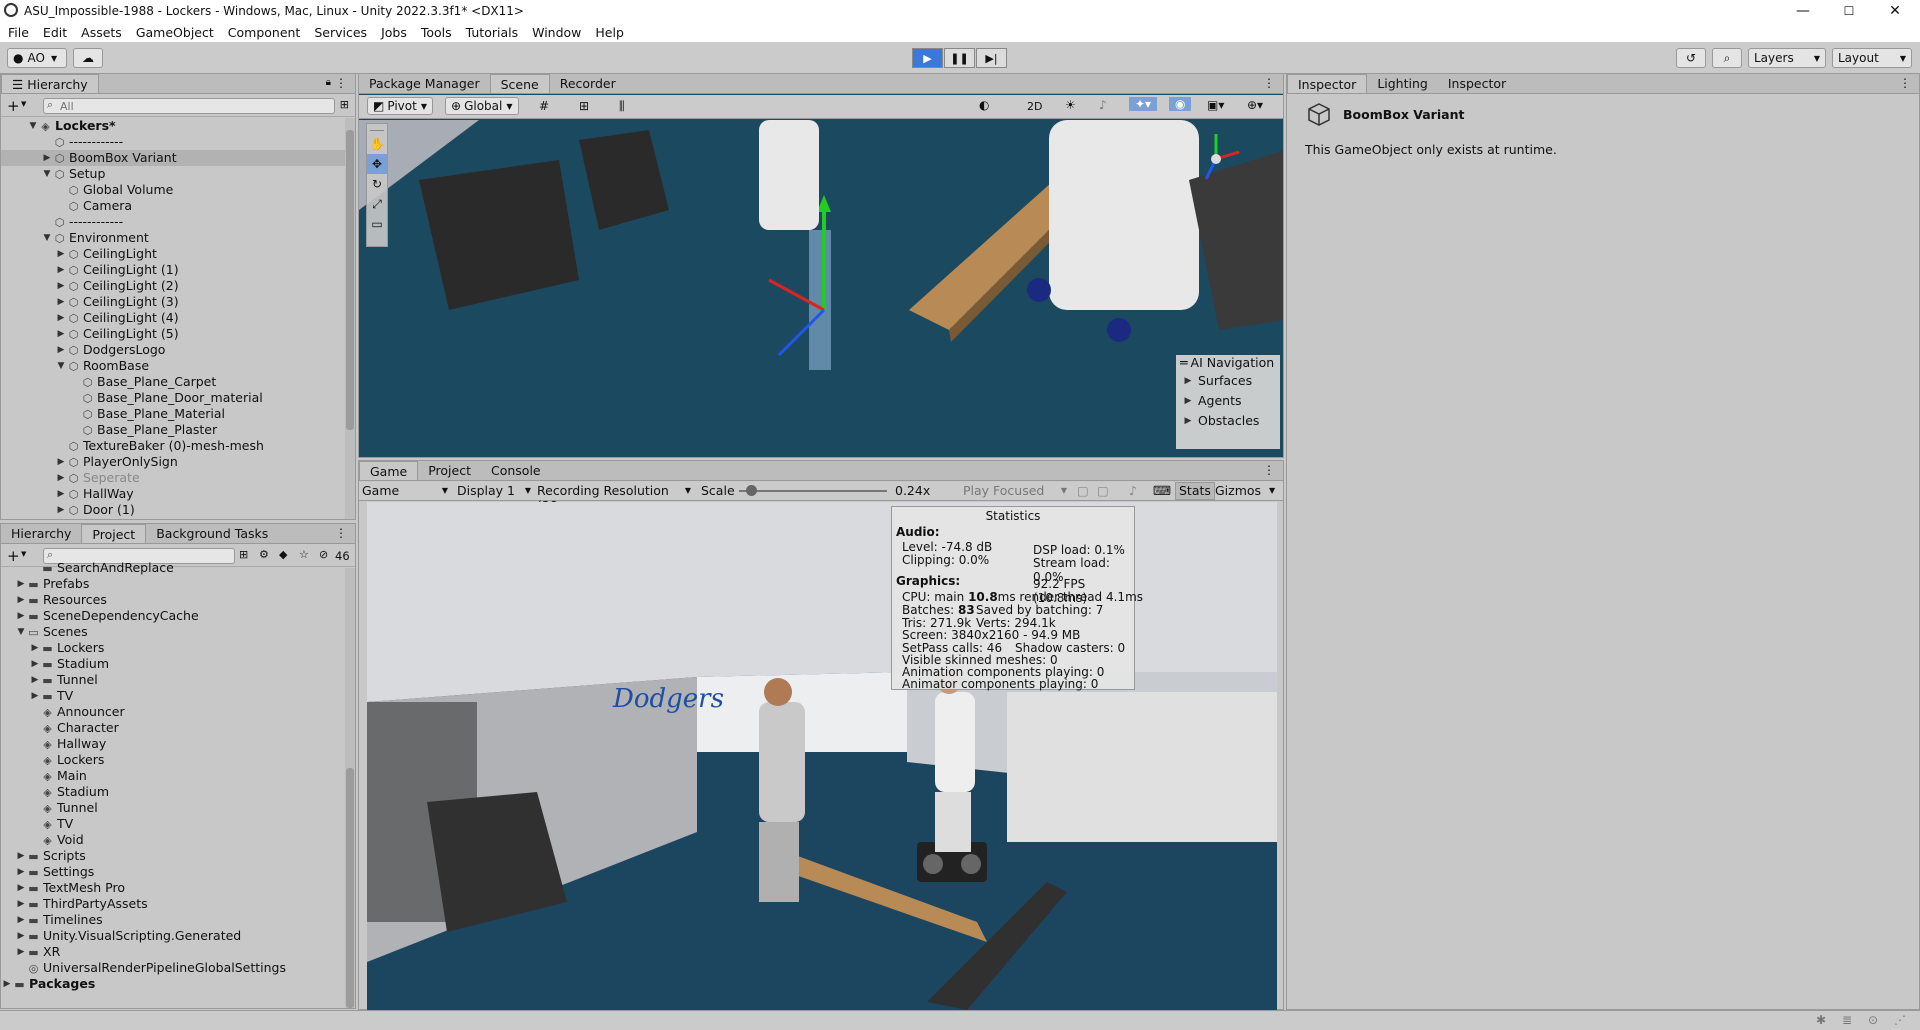 This screenshot has width=1920, height=1030. I want to click on visibility-toggle-icon: ◉, so click(1180, 104).